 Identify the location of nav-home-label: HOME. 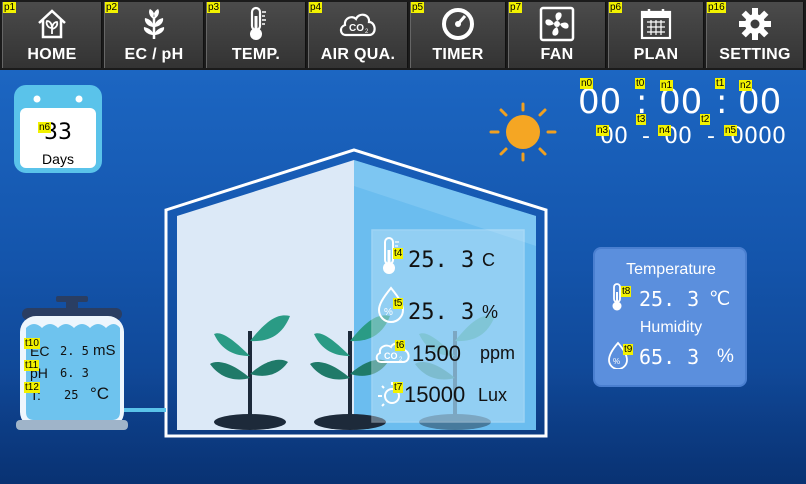
(52, 54).